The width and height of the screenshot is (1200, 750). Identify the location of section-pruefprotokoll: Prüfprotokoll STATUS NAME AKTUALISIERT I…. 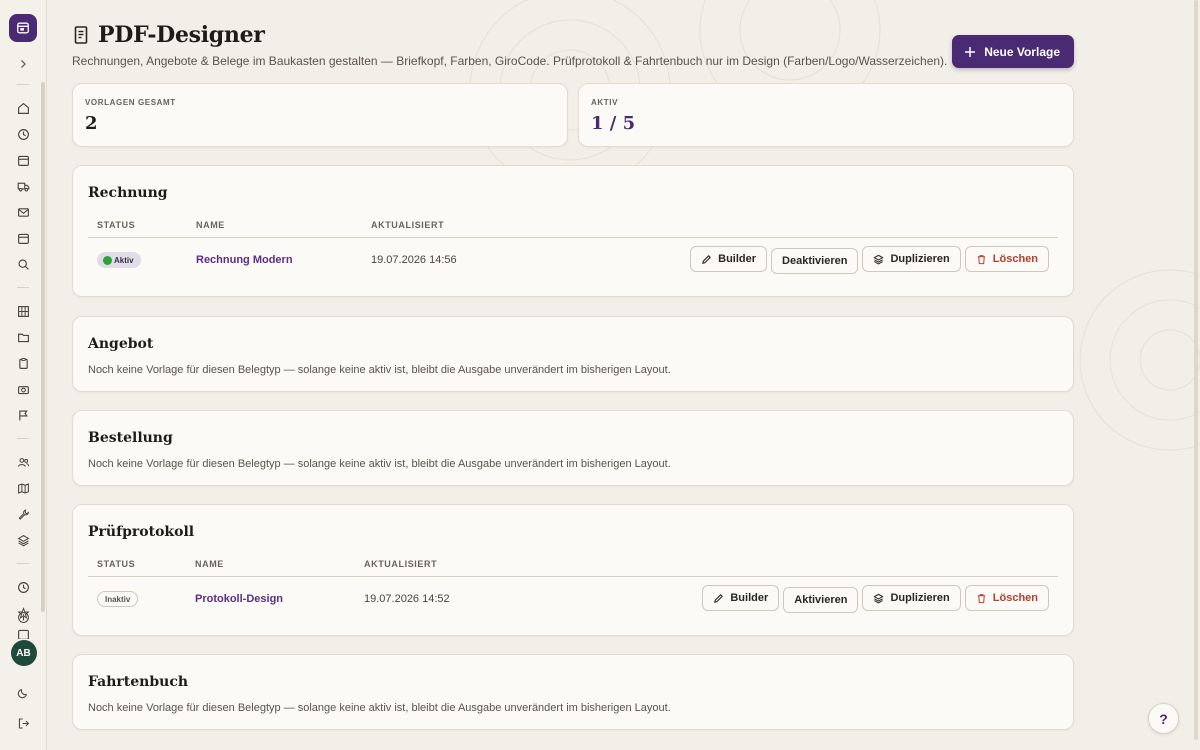
(573, 570).